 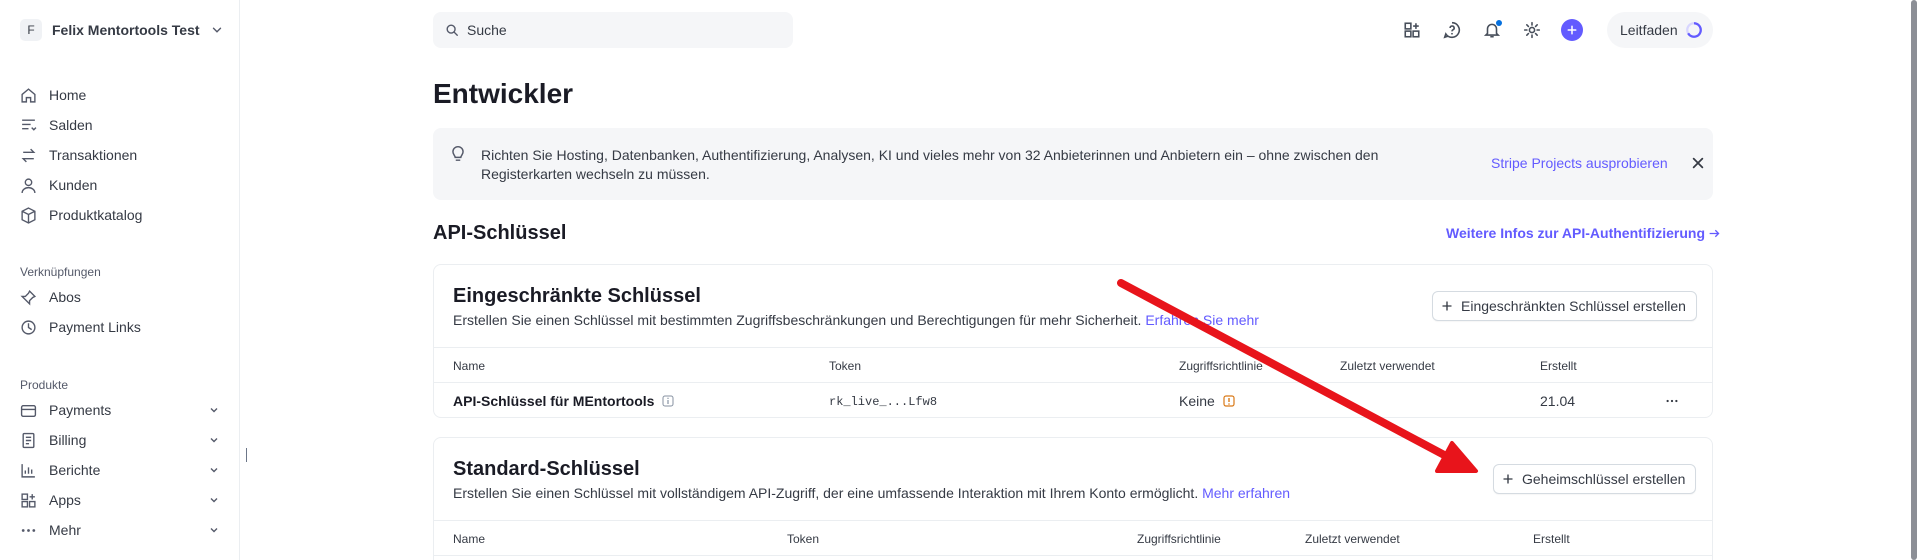 I want to click on row-actions-button, so click(x=1672, y=401).